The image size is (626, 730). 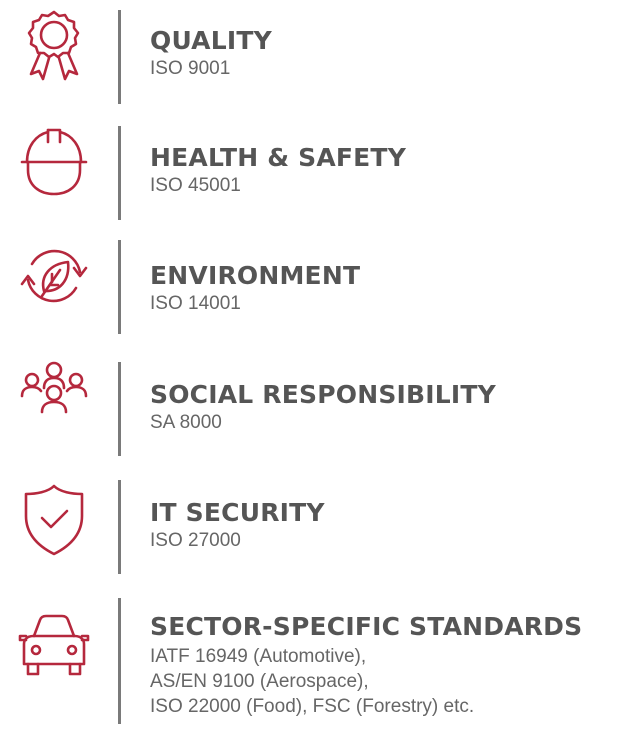 What do you see at coordinates (190, 68) in the screenshot?
I see `item-standard-line: ISO 9001` at bounding box center [190, 68].